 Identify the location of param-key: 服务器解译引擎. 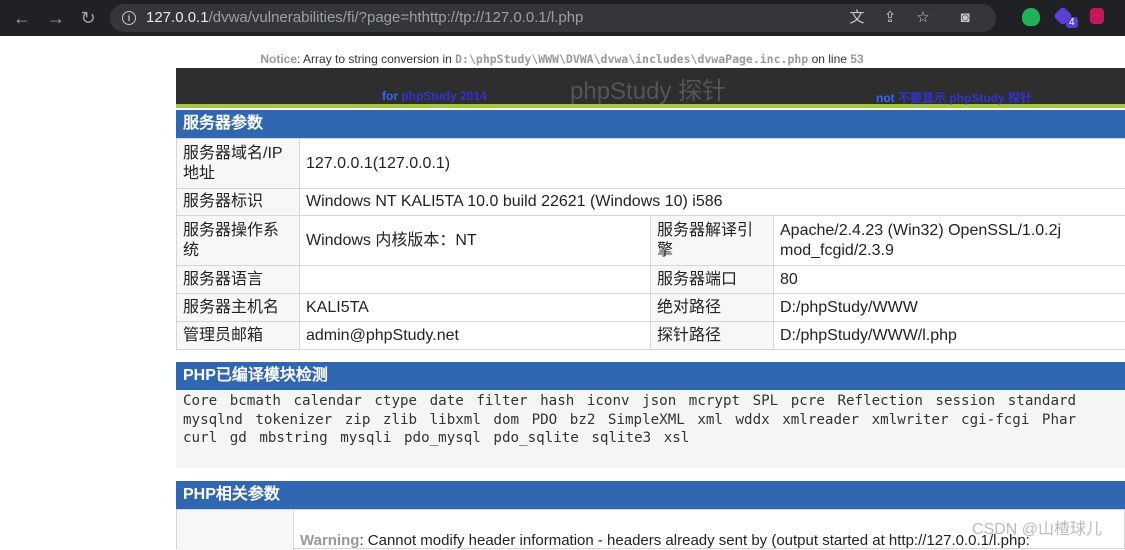
(712, 241).